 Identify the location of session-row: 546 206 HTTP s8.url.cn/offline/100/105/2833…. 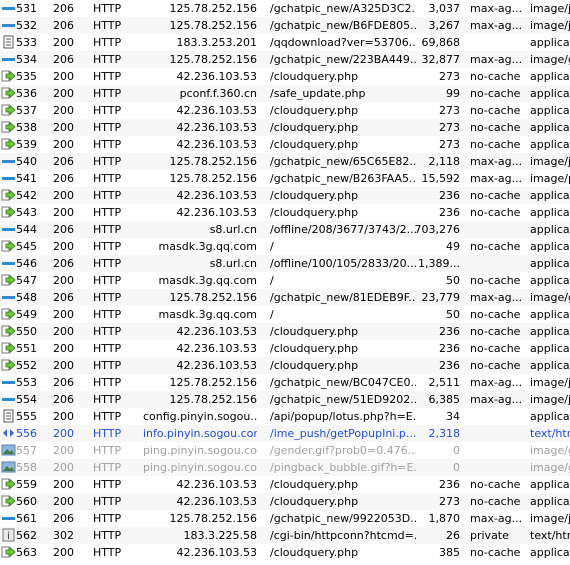
(285, 263).